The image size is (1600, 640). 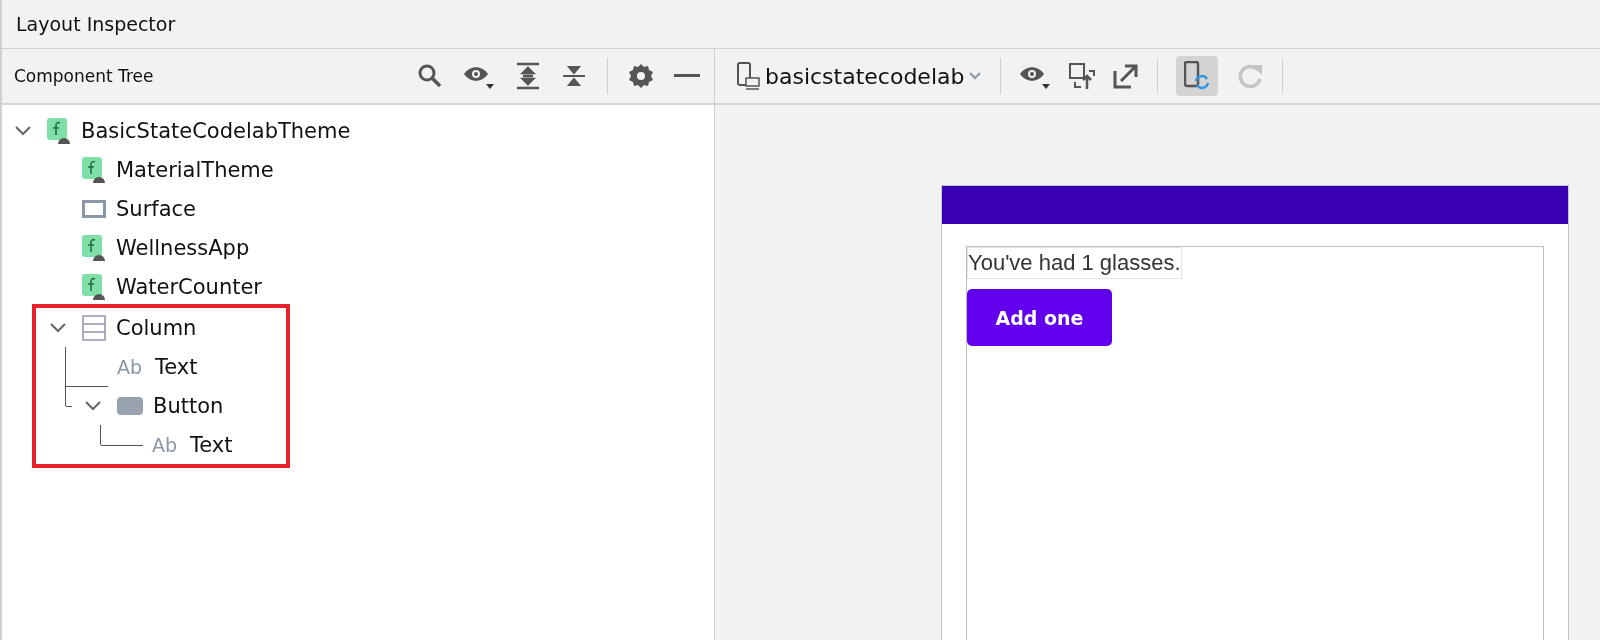 I want to click on device-icon, so click(x=749, y=76).